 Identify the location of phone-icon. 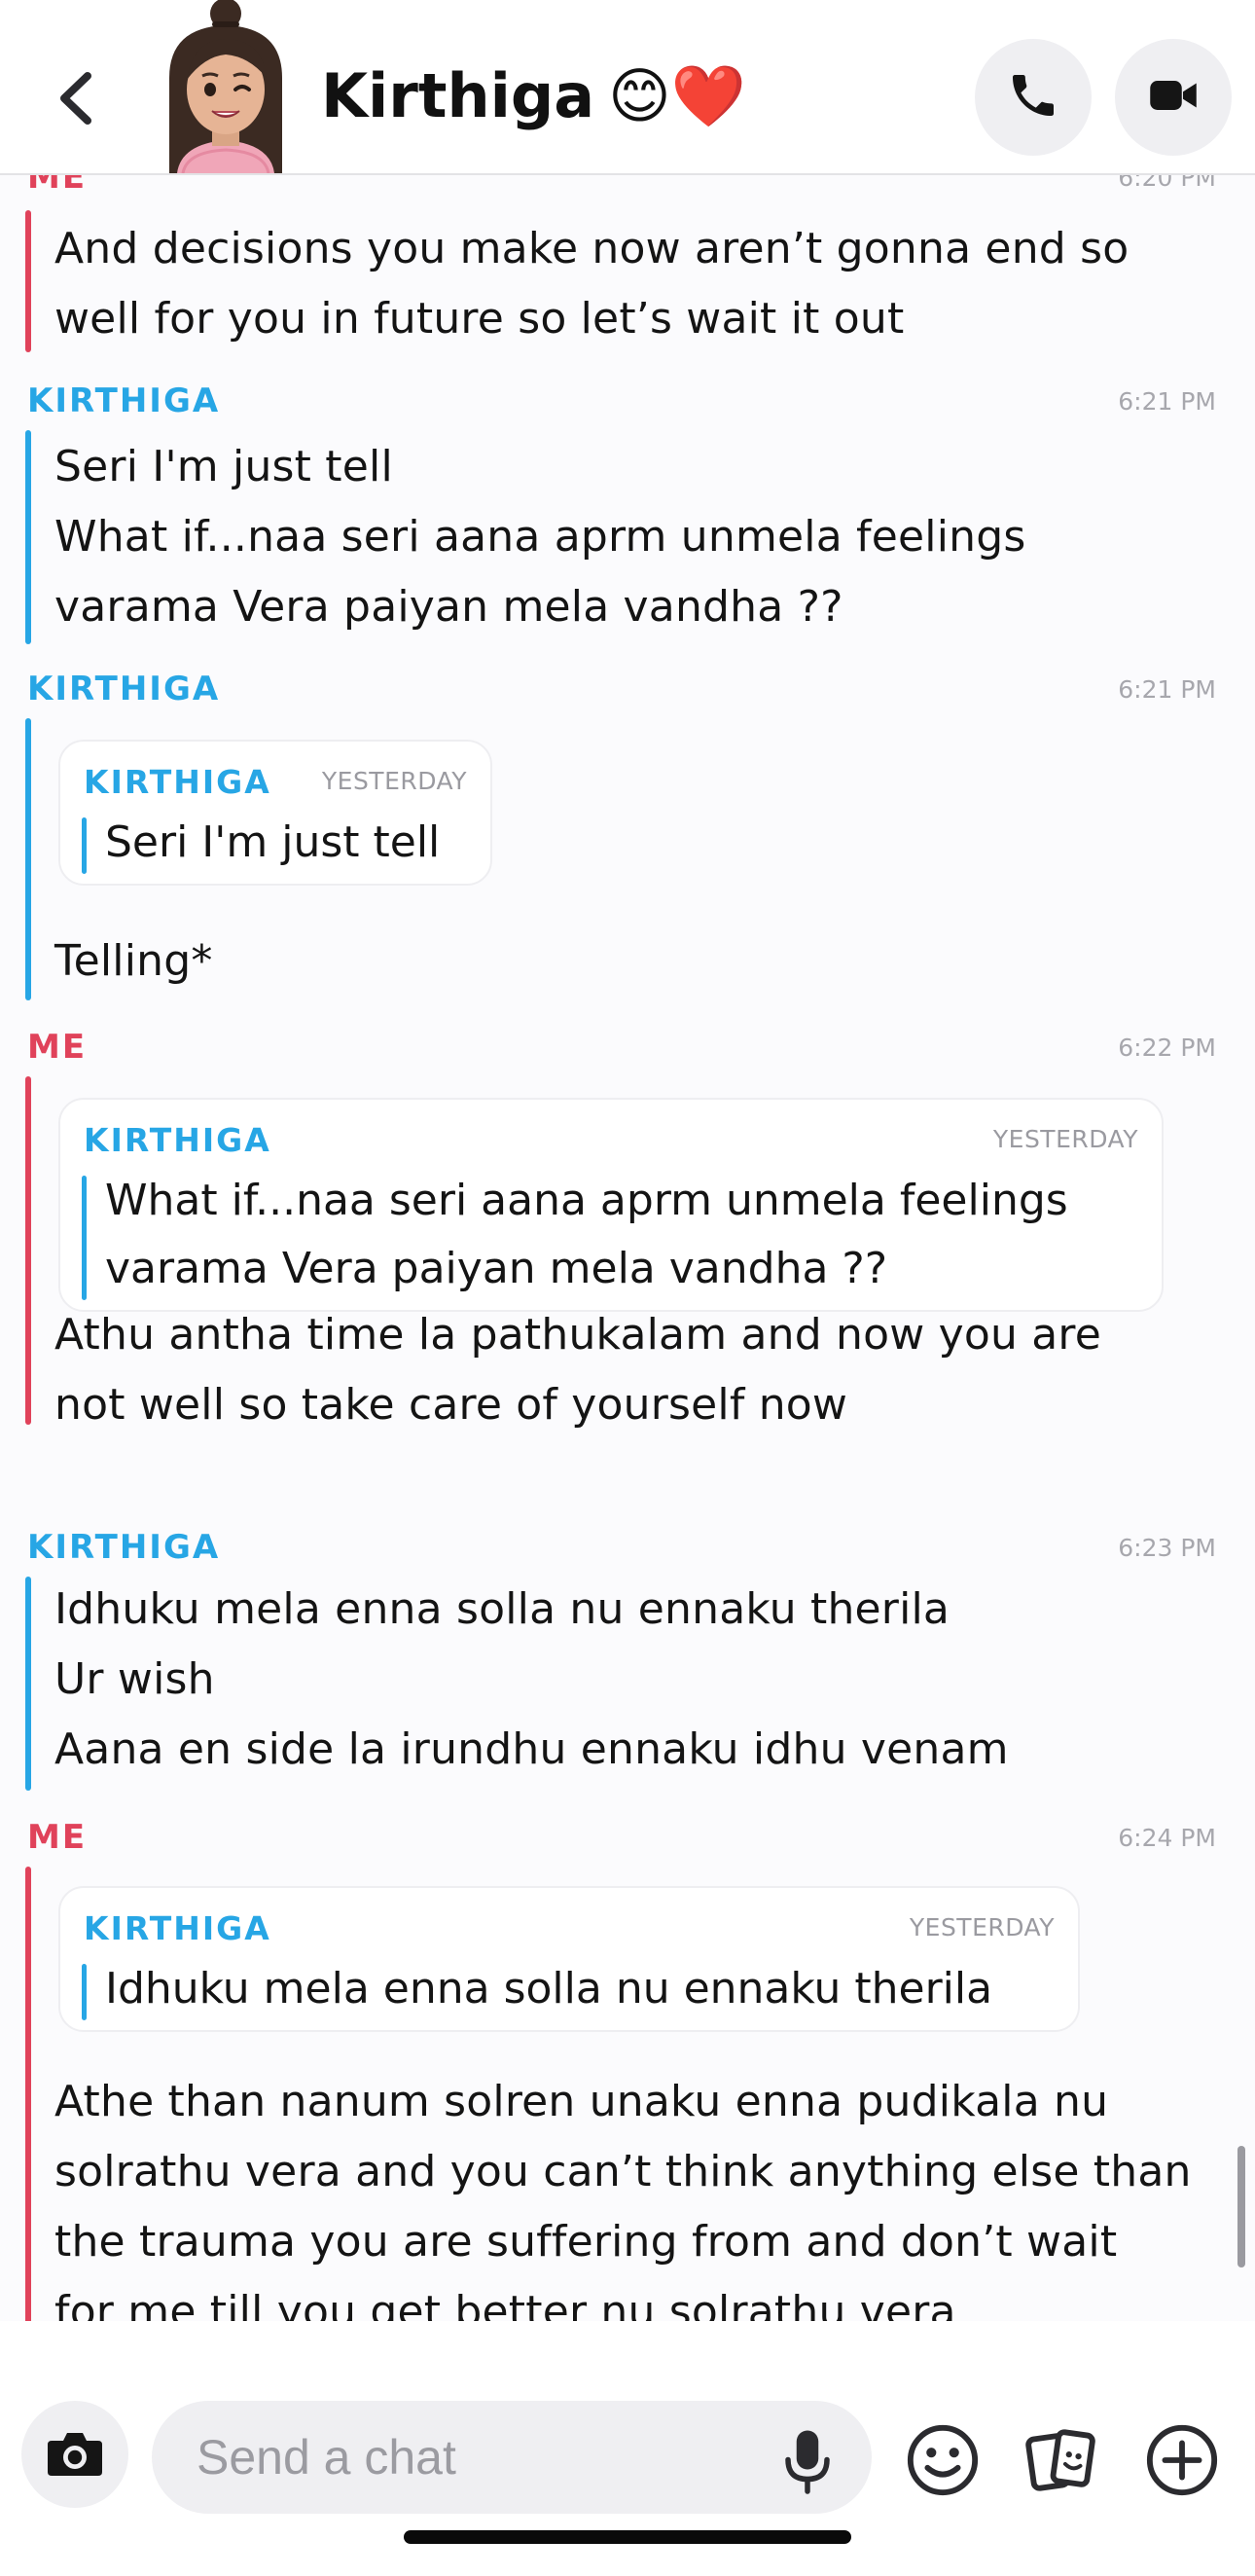
(1033, 97).